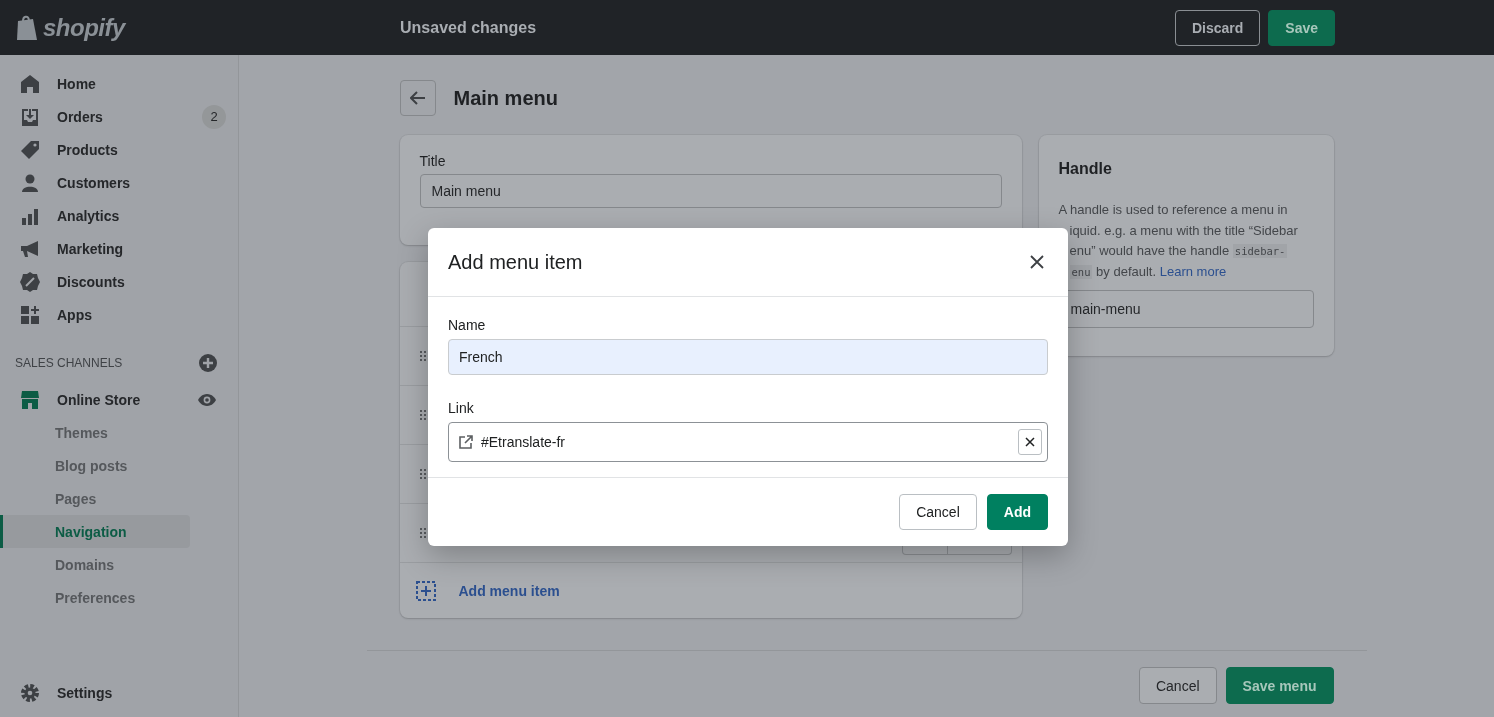 The height and width of the screenshot is (717, 1494). What do you see at coordinates (119, 149) in the screenshot?
I see `nav-item: Products` at bounding box center [119, 149].